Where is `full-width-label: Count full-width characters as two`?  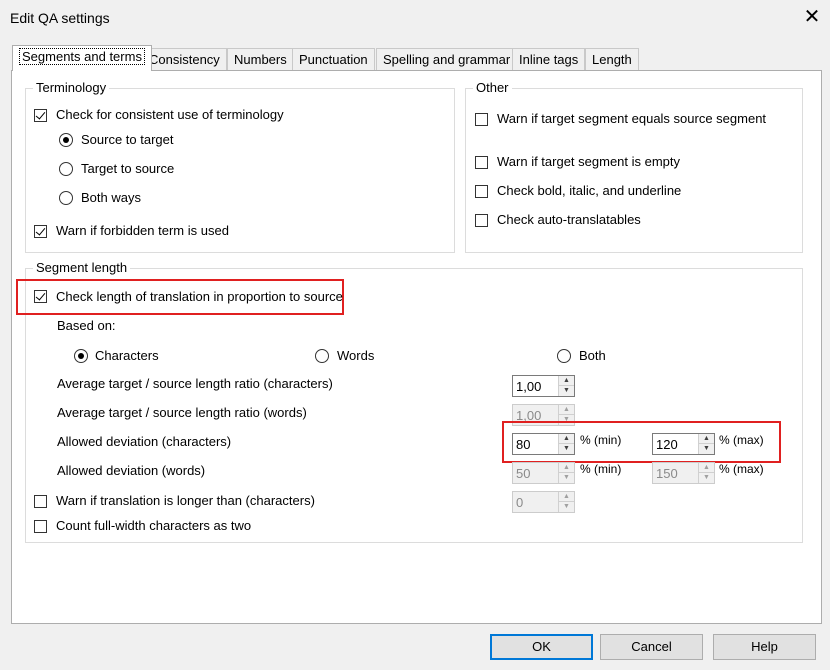 full-width-label: Count full-width characters as two is located at coordinates (153, 525).